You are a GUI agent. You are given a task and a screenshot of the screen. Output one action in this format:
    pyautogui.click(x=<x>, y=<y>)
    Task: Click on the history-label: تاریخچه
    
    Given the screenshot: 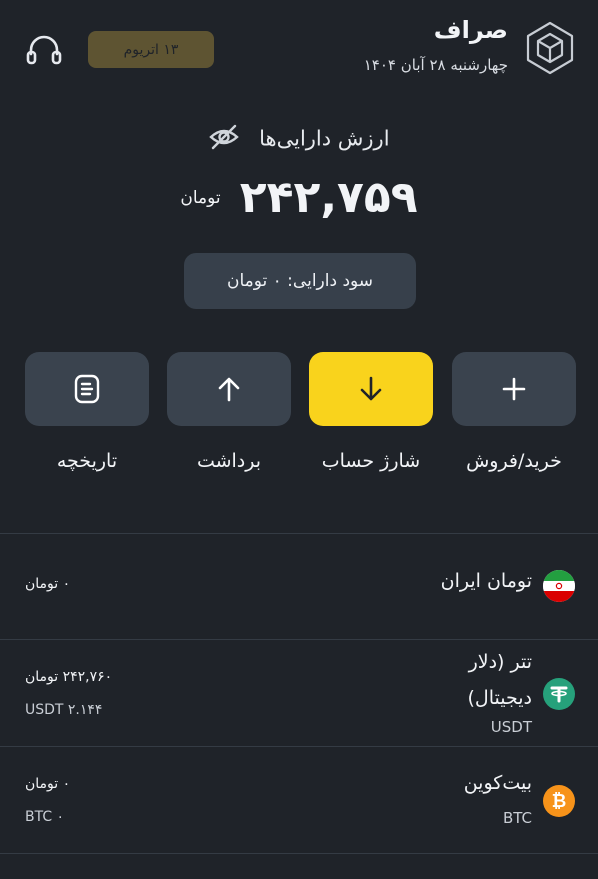 What is the action you would take?
    pyautogui.click(x=87, y=461)
    